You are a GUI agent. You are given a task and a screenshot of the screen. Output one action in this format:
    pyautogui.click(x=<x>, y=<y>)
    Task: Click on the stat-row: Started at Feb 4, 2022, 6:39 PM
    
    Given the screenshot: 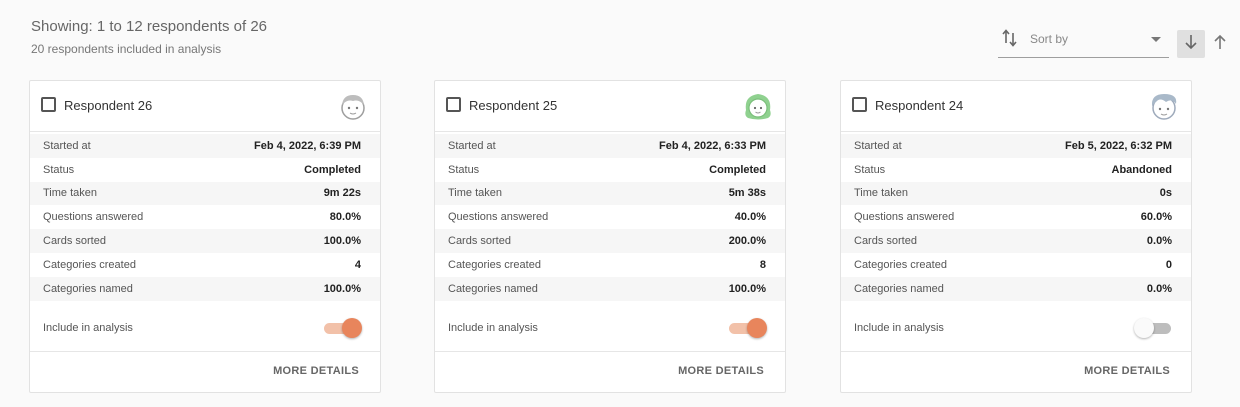 What is the action you would take?
    pyautogui.click(x=205, y=146)
    